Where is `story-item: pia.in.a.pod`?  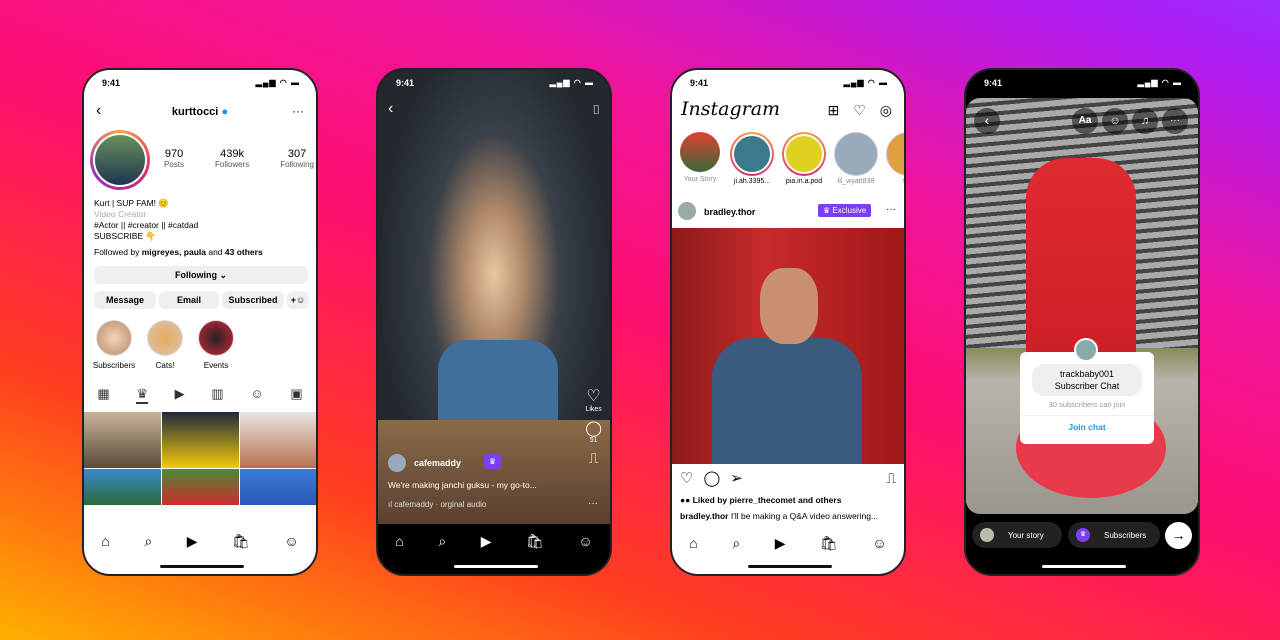 story-item: pia.in.a.pod is located at coordinates (804, 158).